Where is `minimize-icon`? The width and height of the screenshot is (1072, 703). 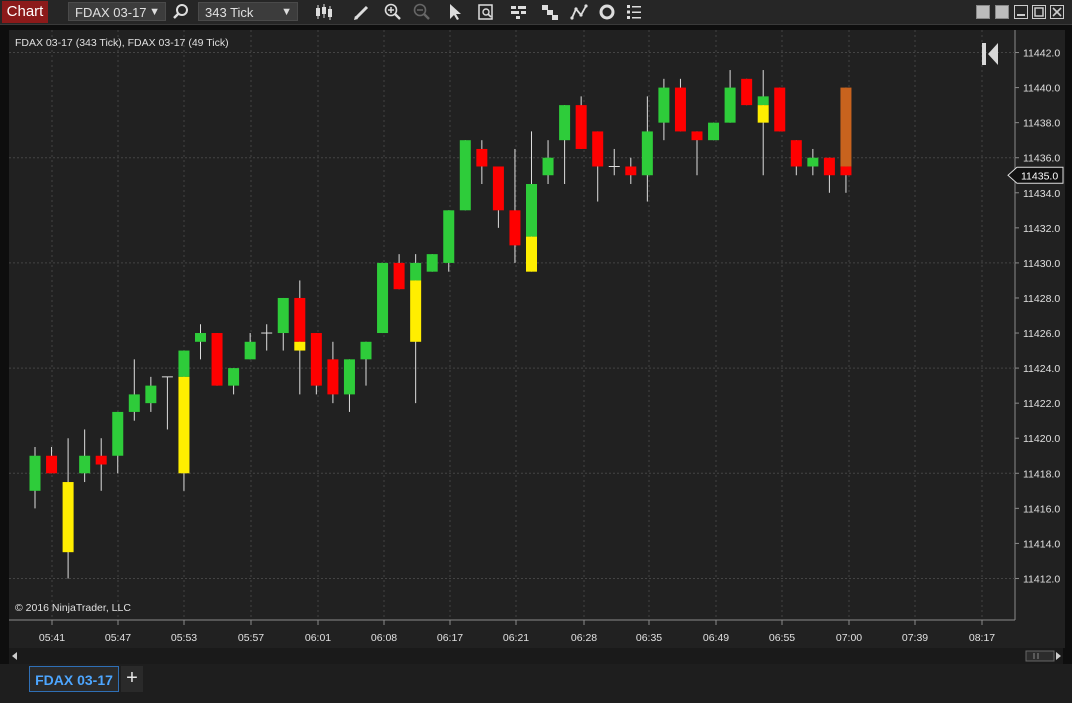
minimize-icon is located at coordinates (1021, 12).